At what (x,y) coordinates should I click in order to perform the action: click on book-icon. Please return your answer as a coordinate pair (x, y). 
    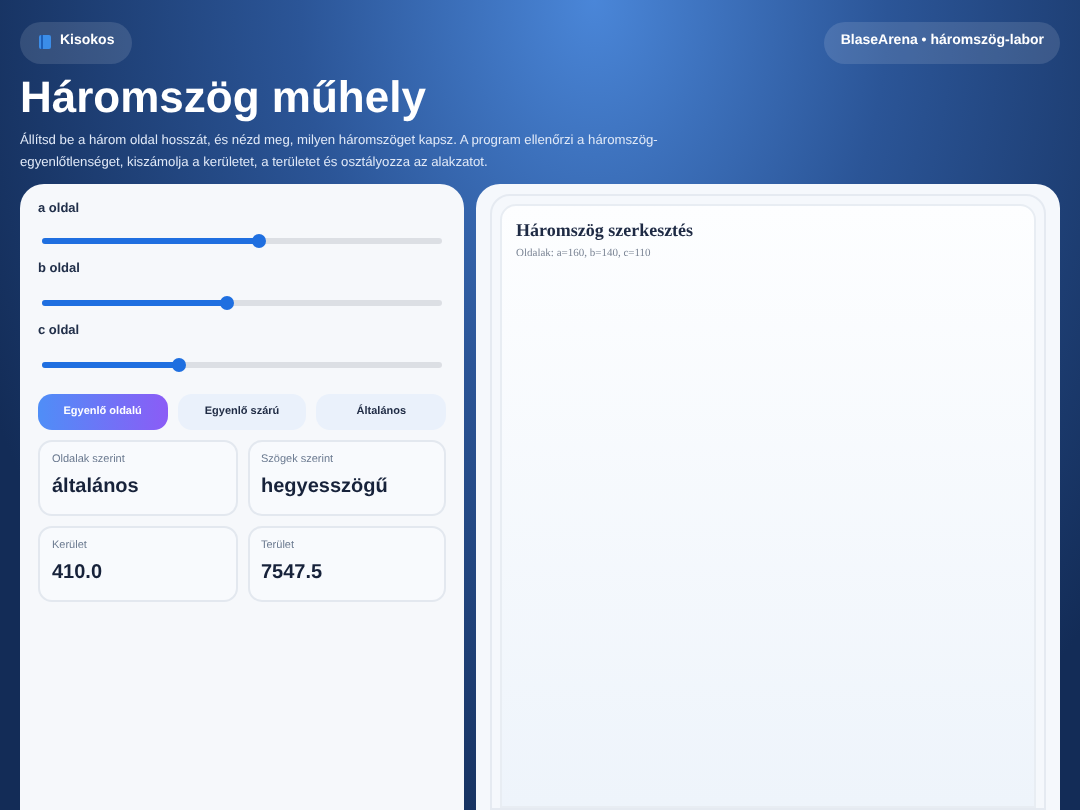
    Looking at the image, I should click on (45, 42).